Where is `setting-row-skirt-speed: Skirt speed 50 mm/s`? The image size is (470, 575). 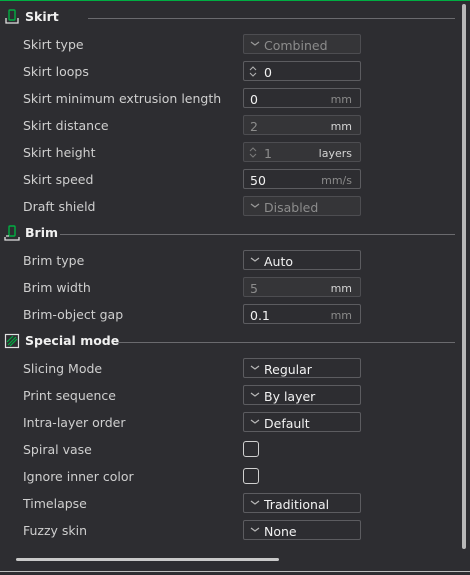 setting-row-skirt-speed: Skirt speed 50 mm/s is located at coordinates (227, 179).